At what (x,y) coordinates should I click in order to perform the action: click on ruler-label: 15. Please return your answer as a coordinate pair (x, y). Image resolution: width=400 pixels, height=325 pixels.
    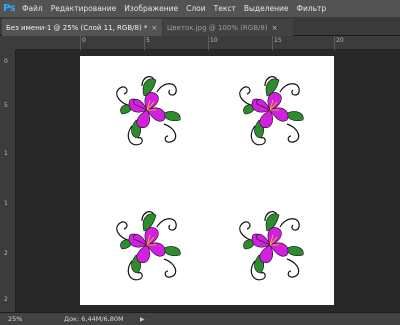
    Looking at the image, I should click on (278, 40).